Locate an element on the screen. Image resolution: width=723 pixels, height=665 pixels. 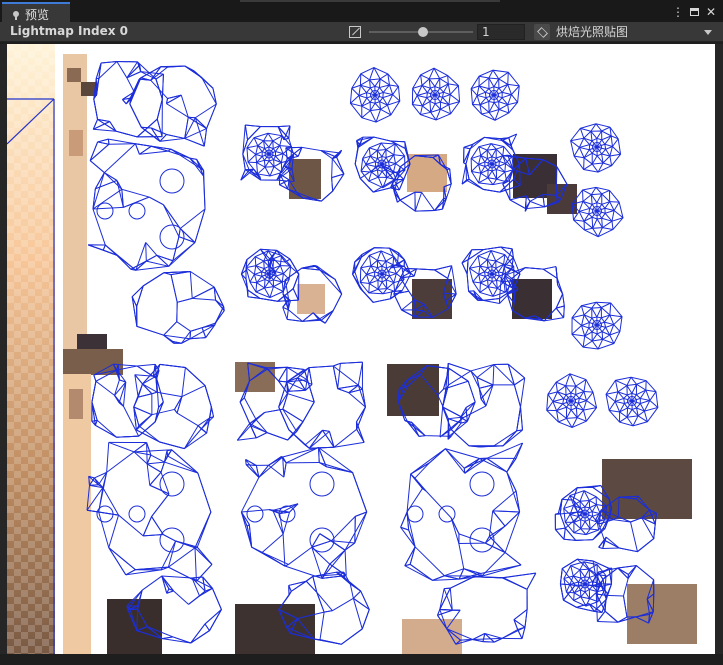
close-icon: ✕ is located at coordinates (711, 12).